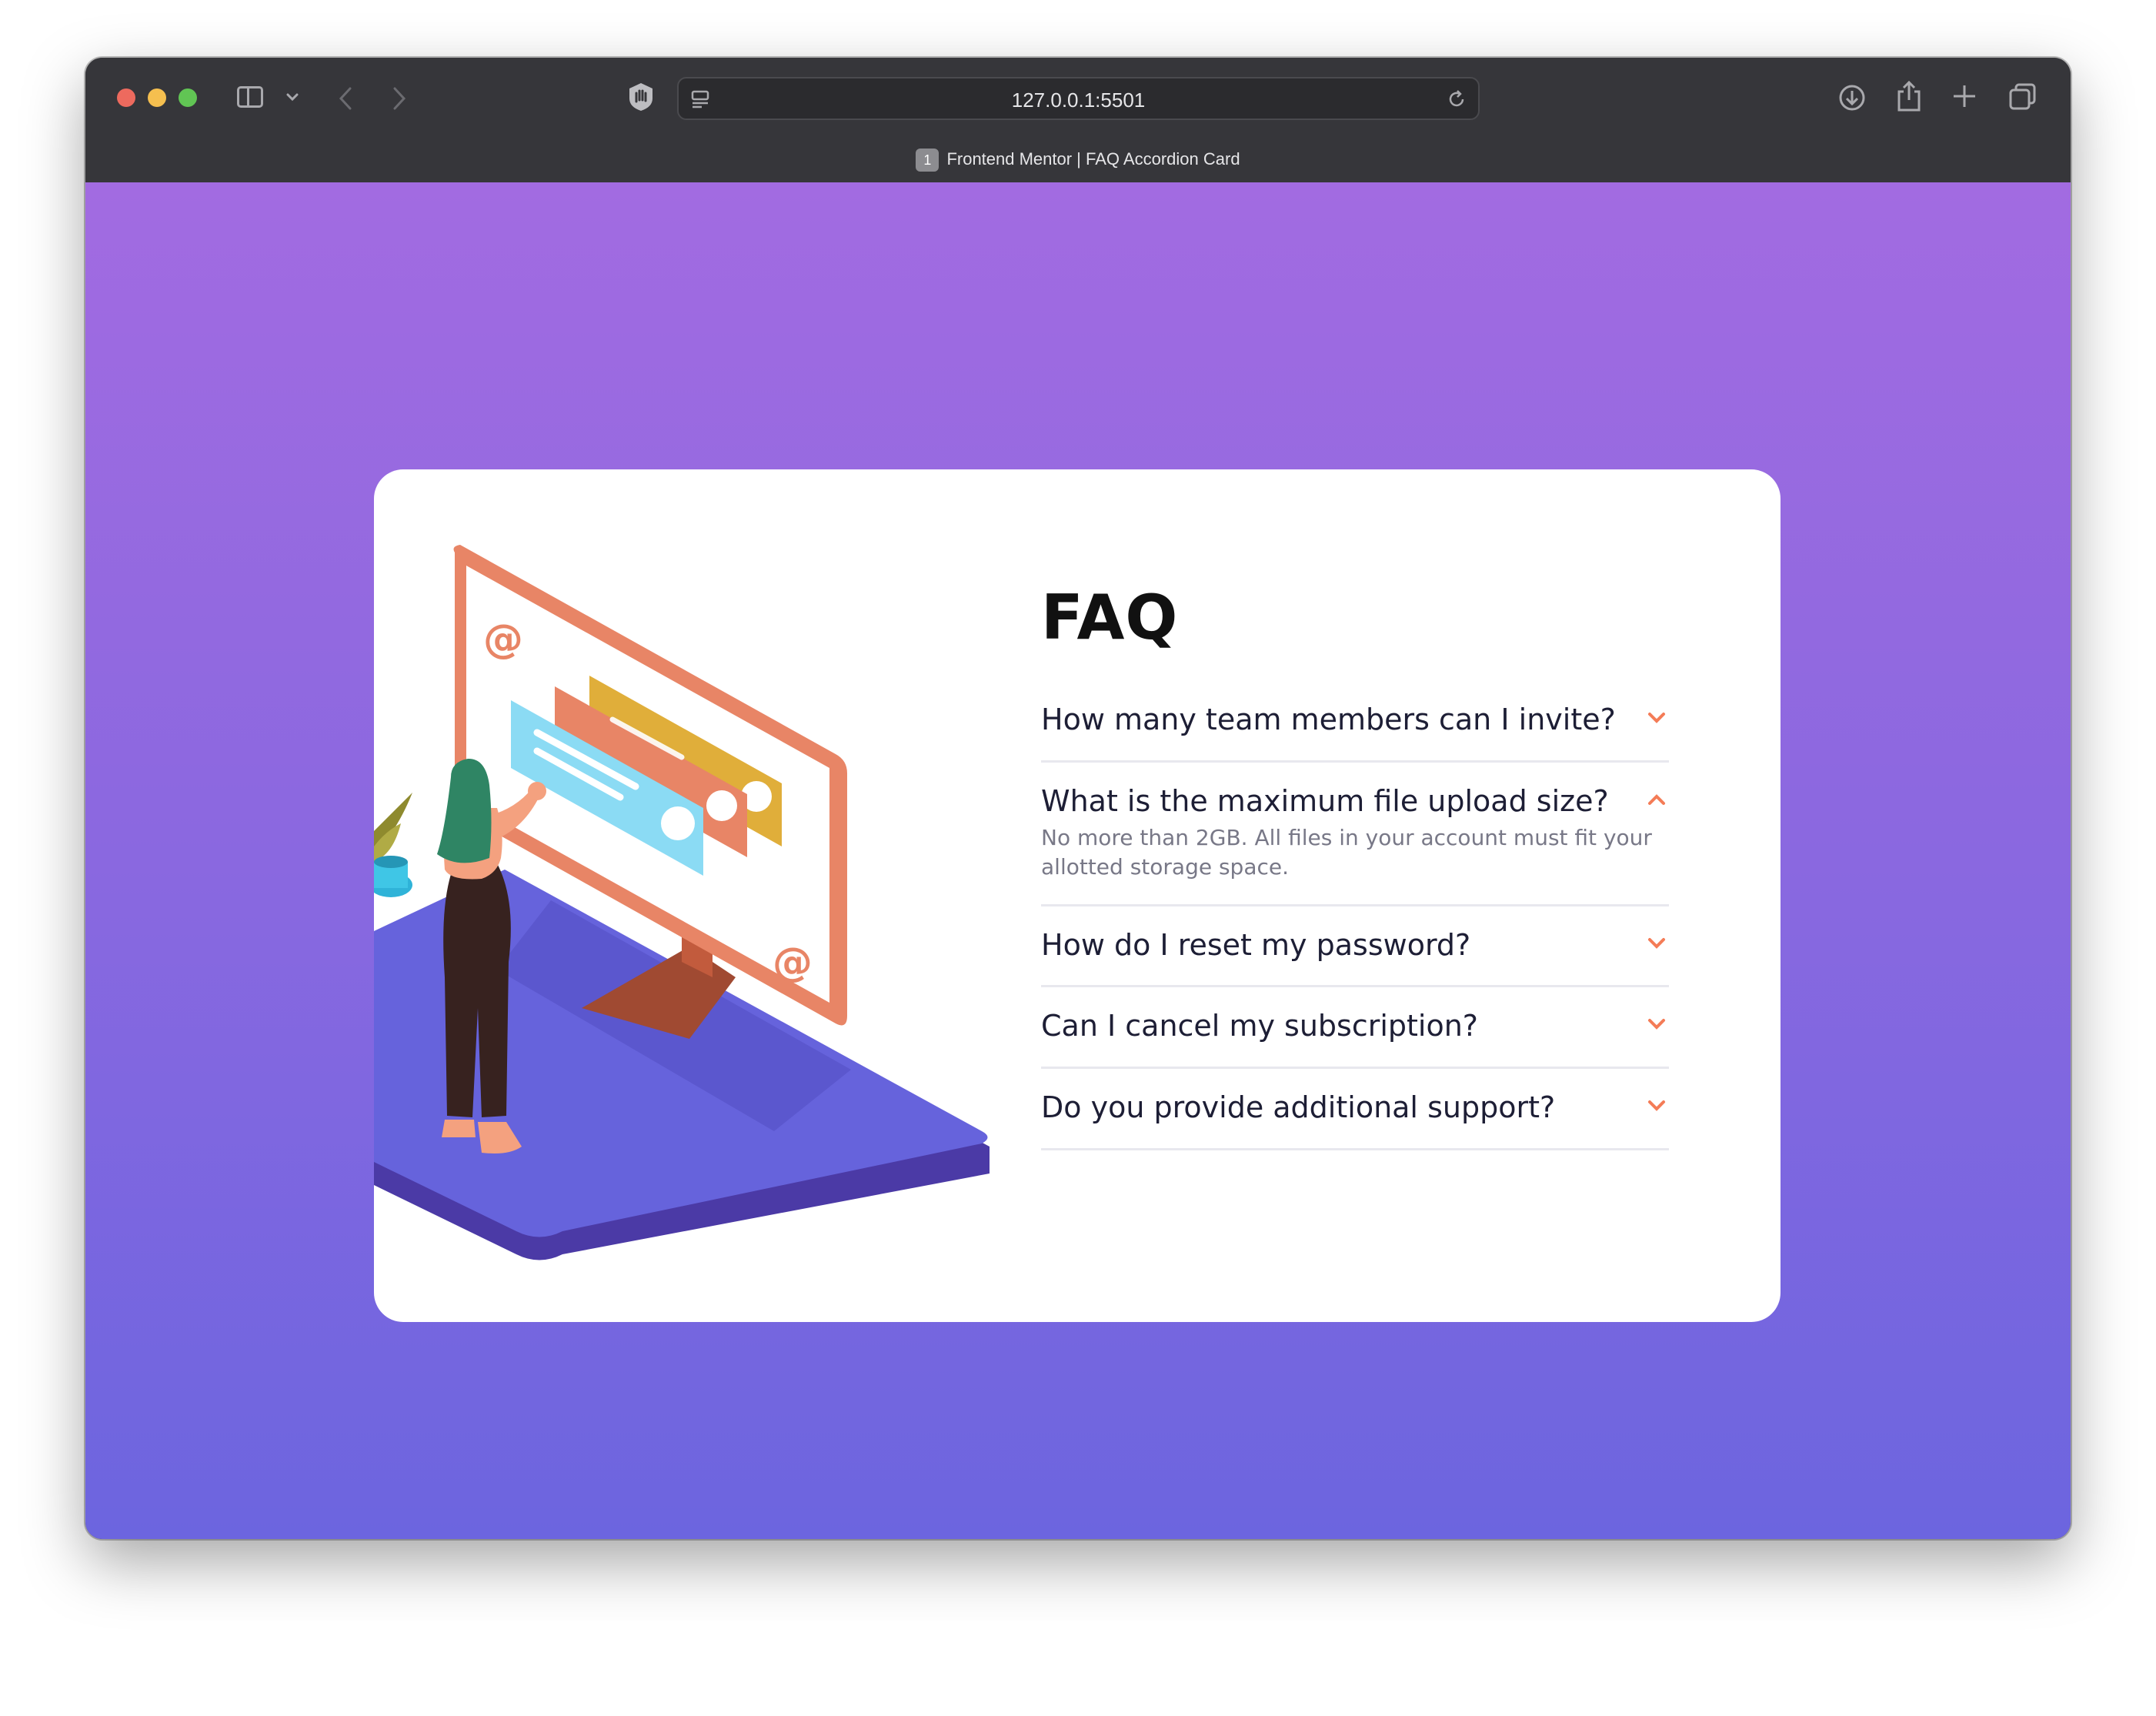  I want to click on back-icon, so click(345, 98).